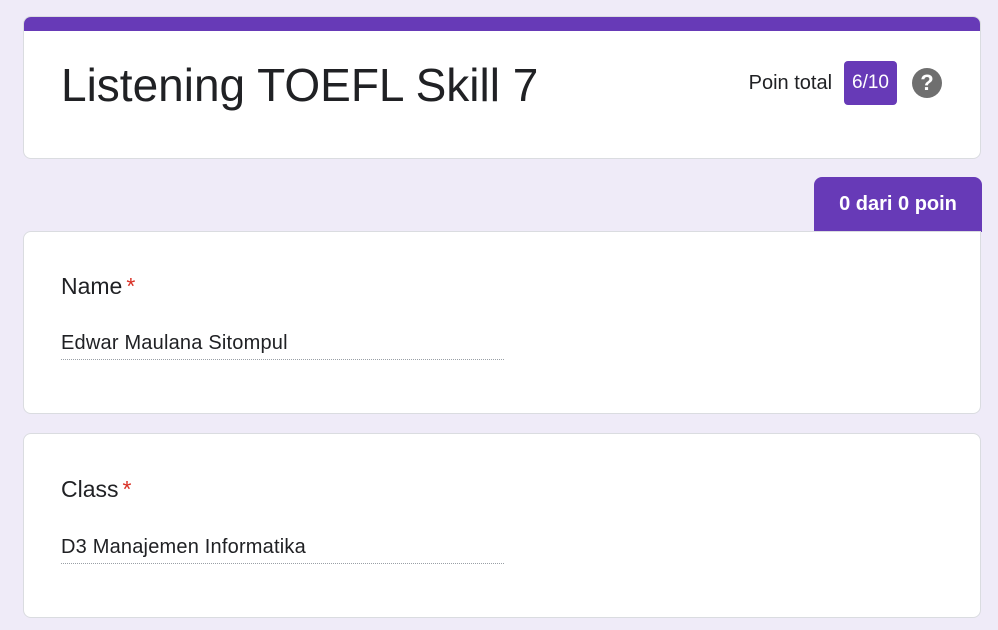 This screenshot has width=998, height=630. What do you see at coordinates (300, 85) in the screenshot?
I see `form-title: Listening TOEFL Skill 7` at bounding box center [300, 85].